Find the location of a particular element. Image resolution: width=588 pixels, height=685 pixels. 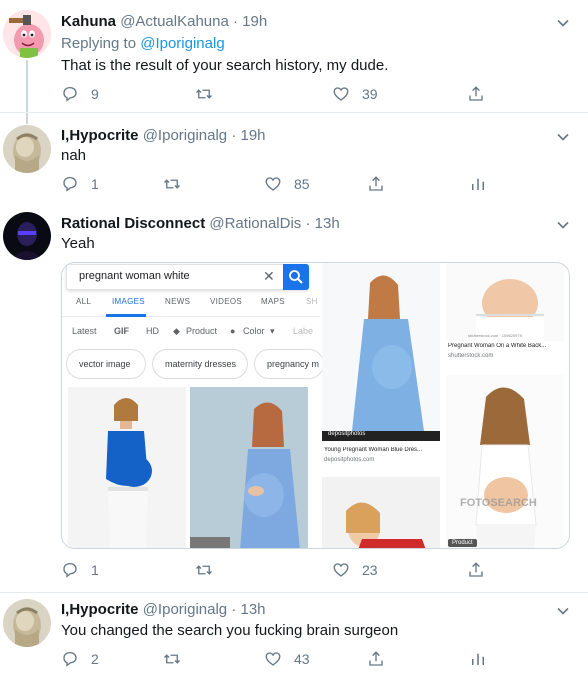

palette-icon: ● is located at coordinates (233, 331).